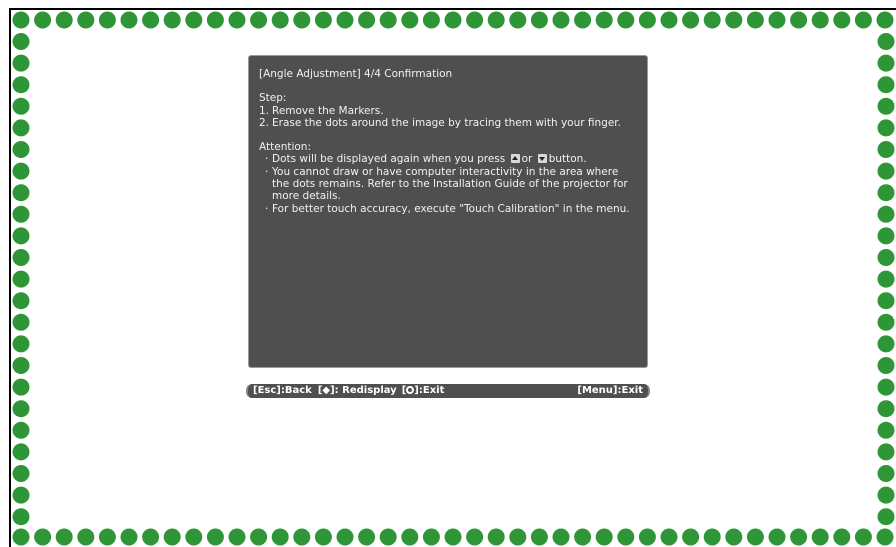 The width and height of the screenshot is (896, 547). What do you see at coordinates (267, 391) in the screenshot?
I see `esc-key-label: [Esc]` at bounding box center [267, 391].